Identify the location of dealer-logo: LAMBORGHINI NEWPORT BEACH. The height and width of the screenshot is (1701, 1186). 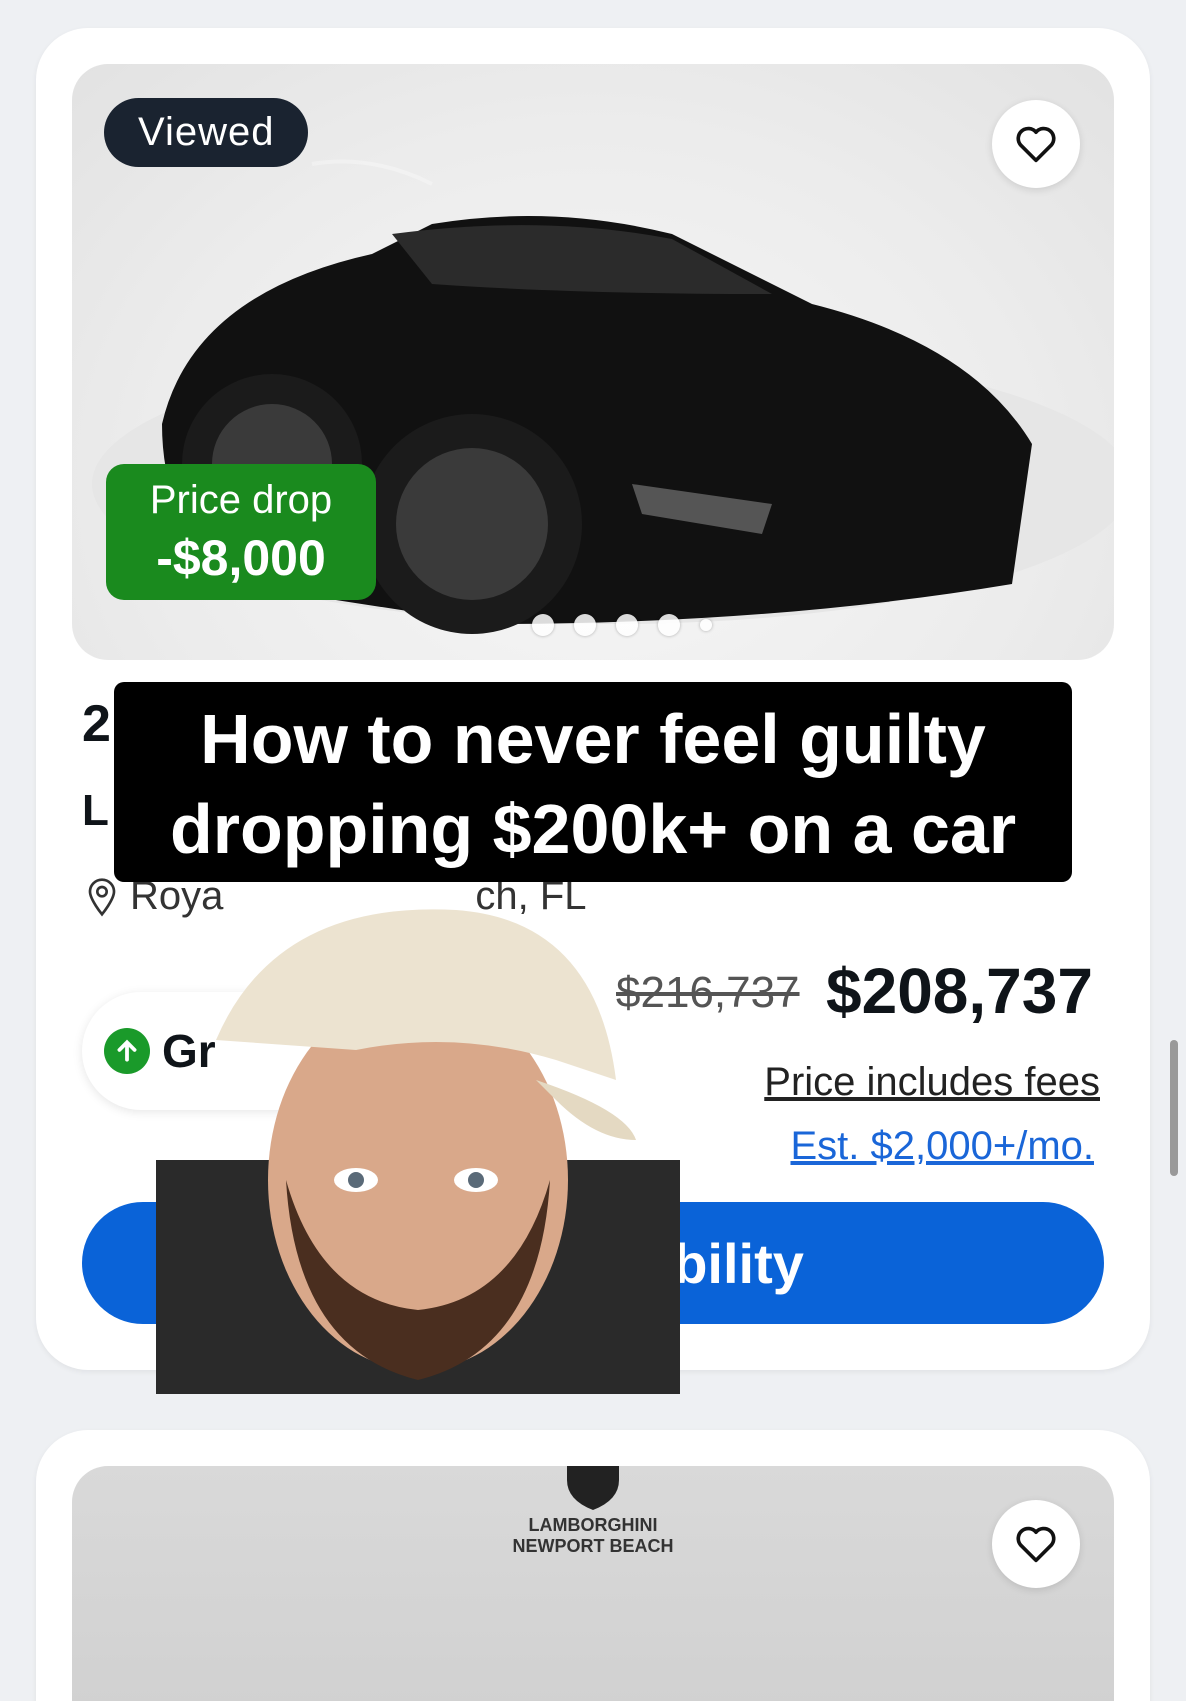
(593, 1511).